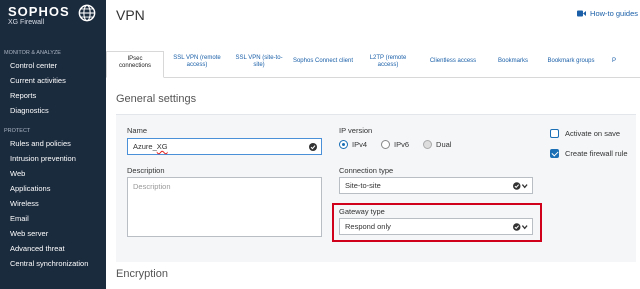  I want to click on tab-bookmark-groups: Bookmark groups, so click(571, 63).